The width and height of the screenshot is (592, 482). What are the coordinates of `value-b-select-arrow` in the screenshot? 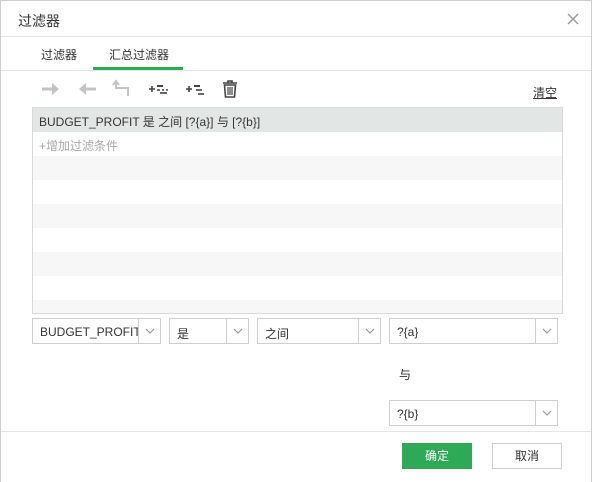 It's located at (546, 413).